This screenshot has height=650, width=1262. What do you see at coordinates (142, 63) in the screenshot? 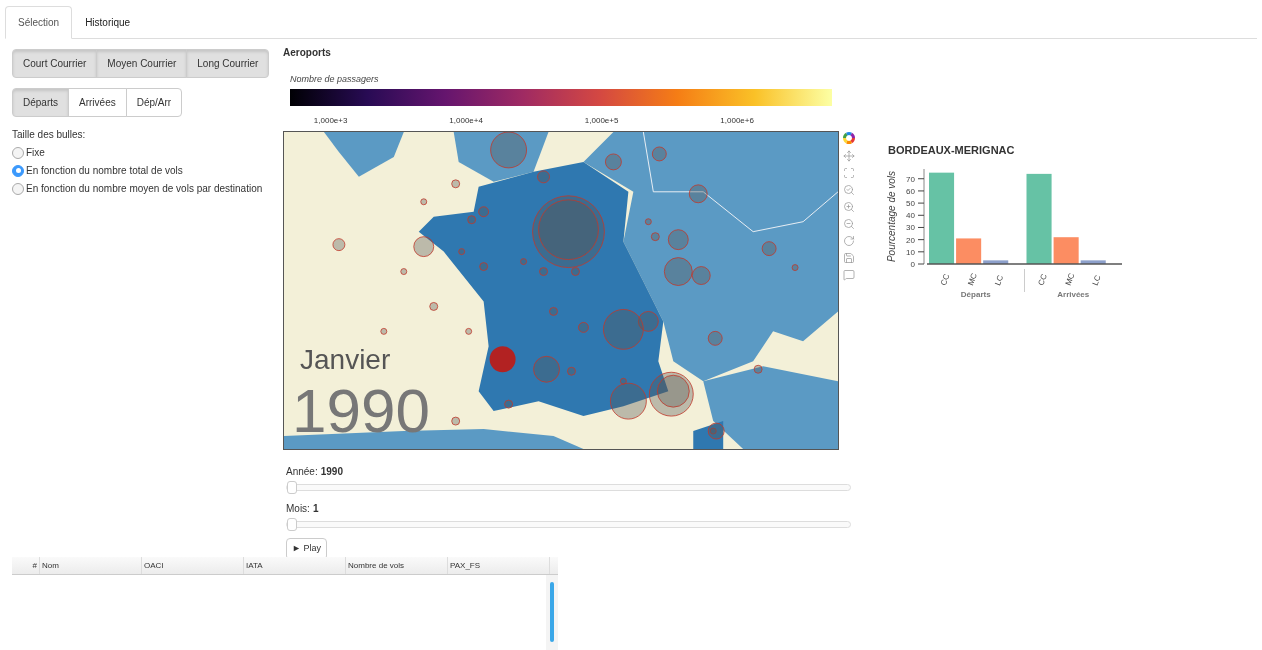
I see `toggle-button: Moyen Courrier` at bounding box center [142, 63].